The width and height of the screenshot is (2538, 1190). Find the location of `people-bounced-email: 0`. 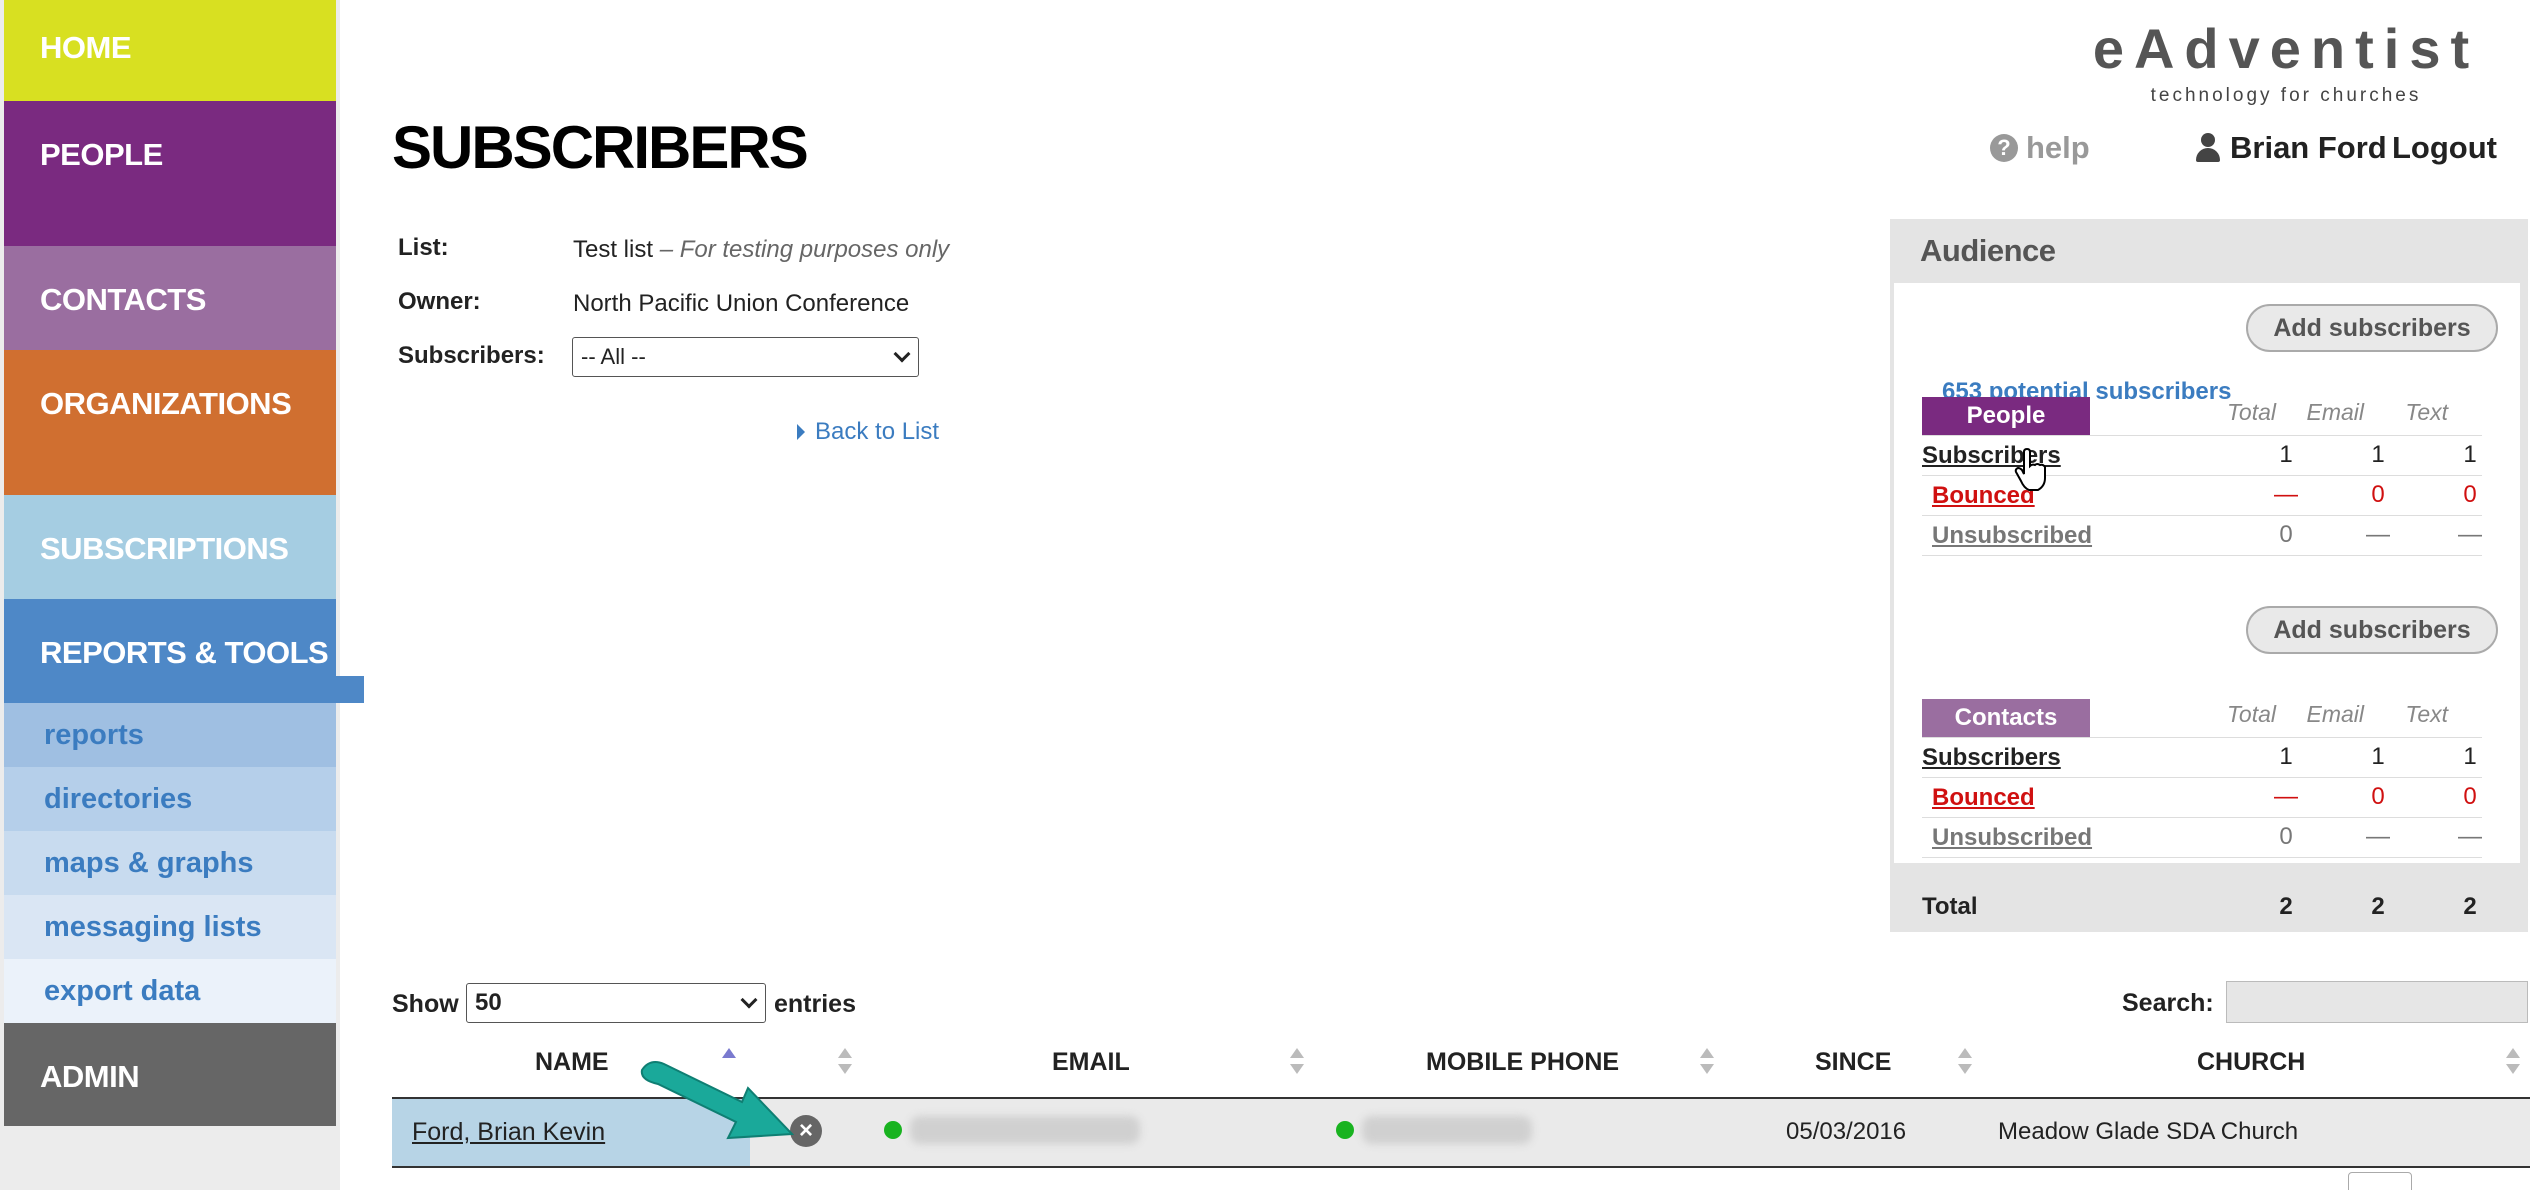

people-bounced-email: 0 is located at coordinates (2378, 494).